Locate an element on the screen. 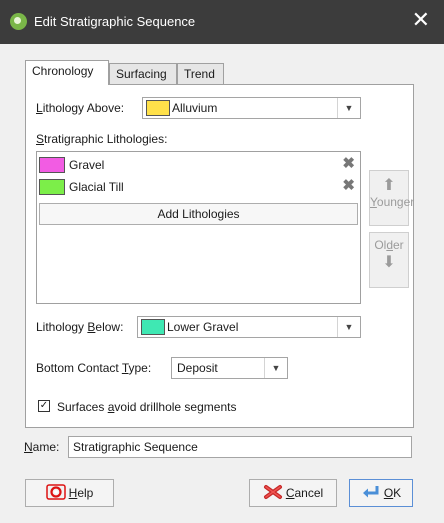 The image size is (444, 523). lithology-above-select: Alluvium ▼ is located at coordinates (251, 108).